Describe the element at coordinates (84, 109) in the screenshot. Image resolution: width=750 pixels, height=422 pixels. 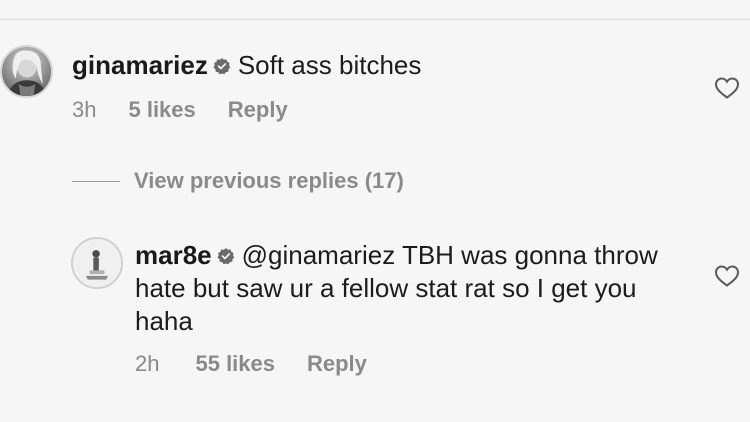
I see `comment-time: 3h` at that location.